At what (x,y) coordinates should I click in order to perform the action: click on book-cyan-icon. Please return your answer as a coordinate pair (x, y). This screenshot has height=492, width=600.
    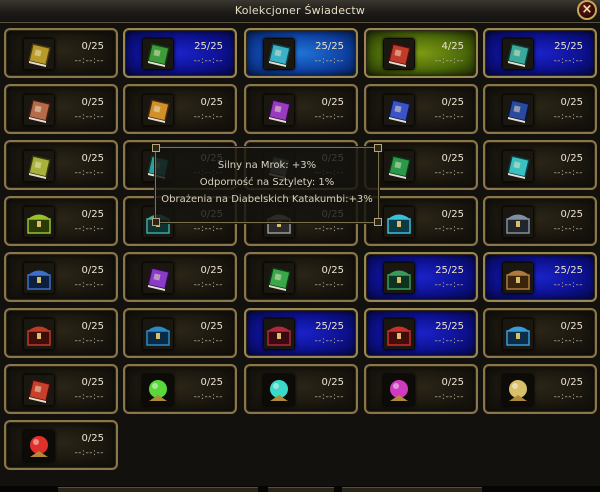
    Looking at the image, I should click on (279, 54).